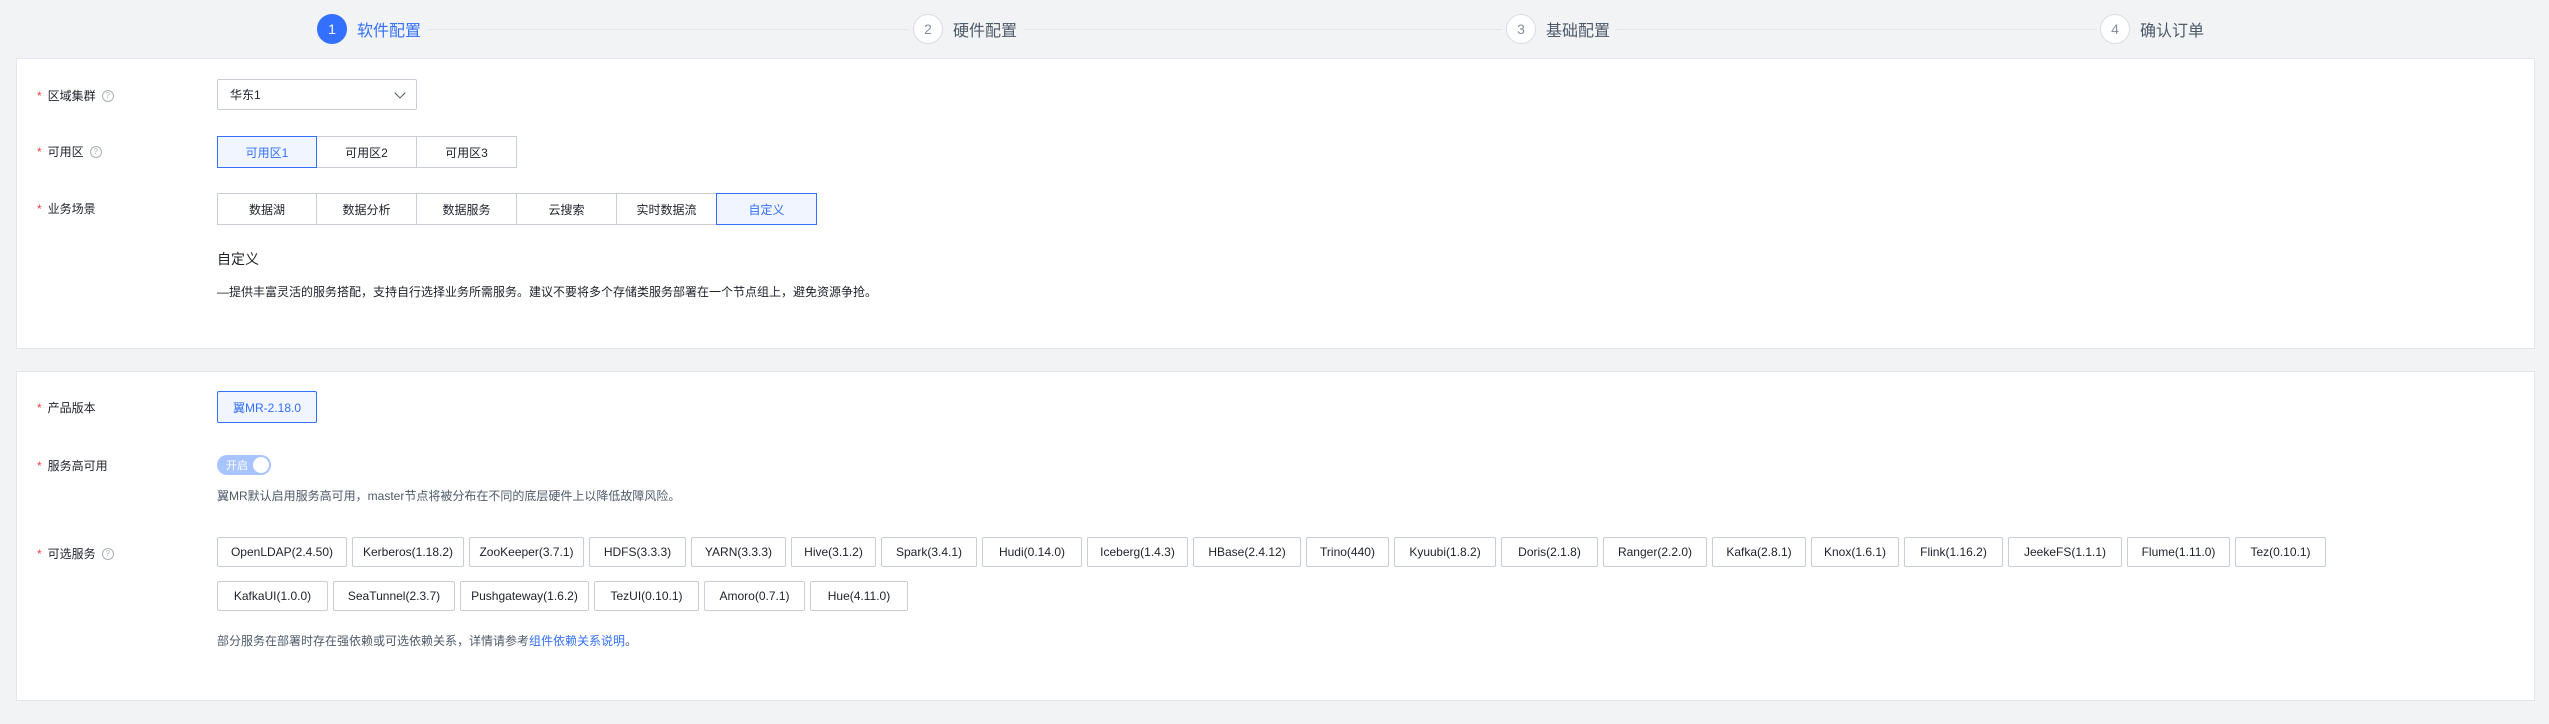  Describe the element at coordinates (2280, 552) in the screenshot. I see `service-item: Tez(0.10.1)` at that location.